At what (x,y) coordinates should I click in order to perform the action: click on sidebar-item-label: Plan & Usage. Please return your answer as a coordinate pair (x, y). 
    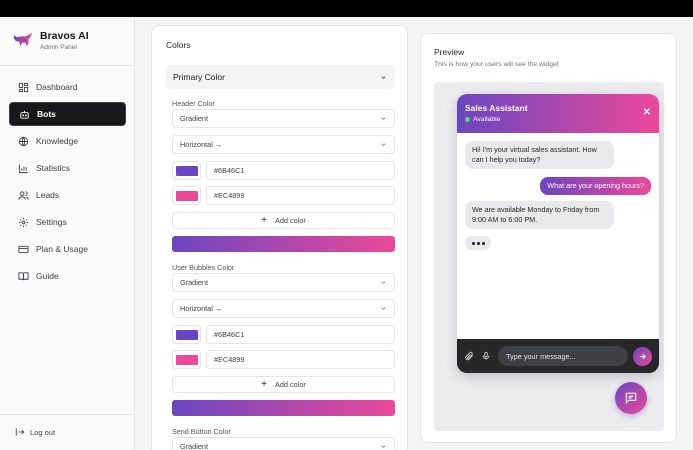
    Looking at the image, I should click on (62, 249).